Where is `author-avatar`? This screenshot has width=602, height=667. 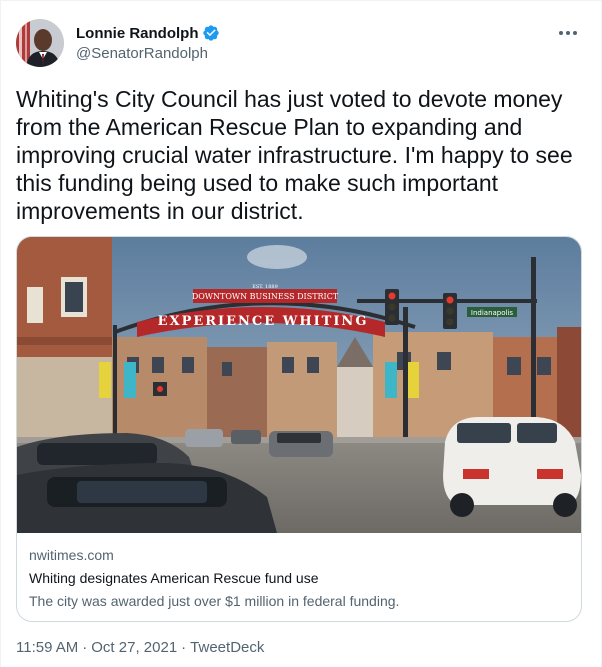 author-avatar is located at coordinates (40, 43).